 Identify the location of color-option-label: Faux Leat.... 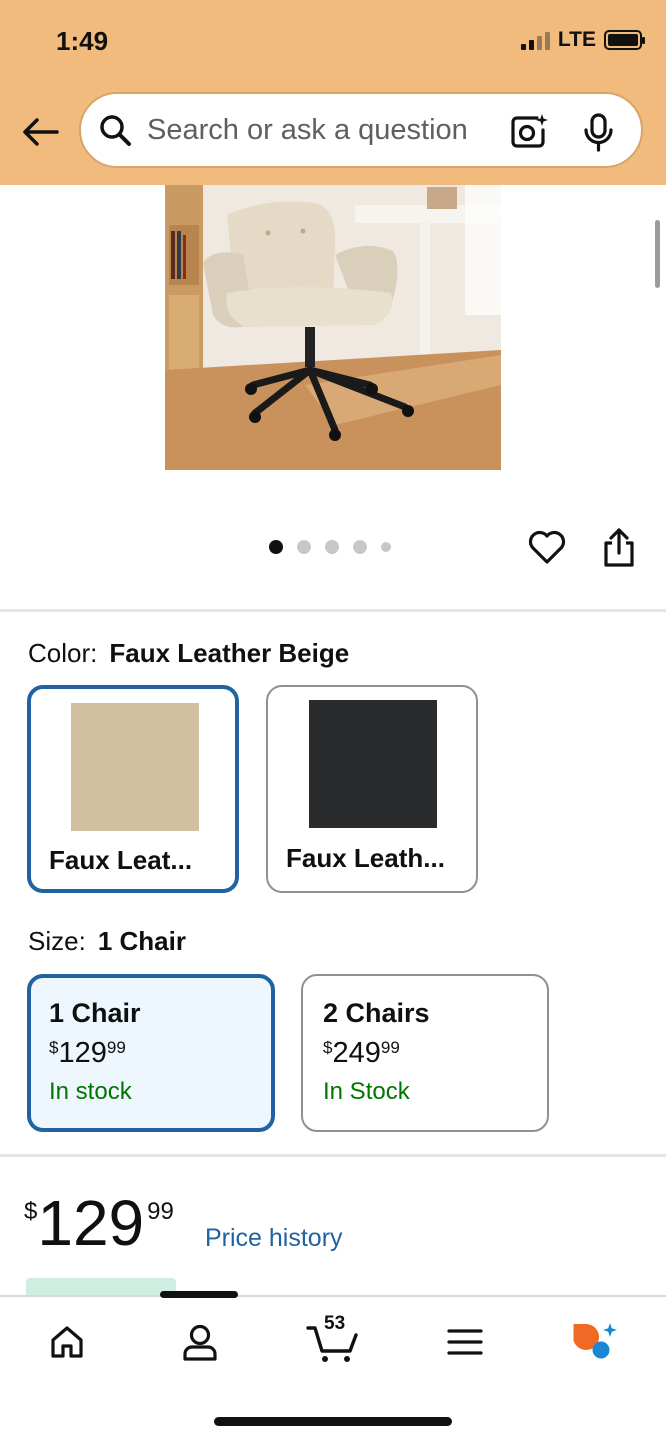
(121, 860).